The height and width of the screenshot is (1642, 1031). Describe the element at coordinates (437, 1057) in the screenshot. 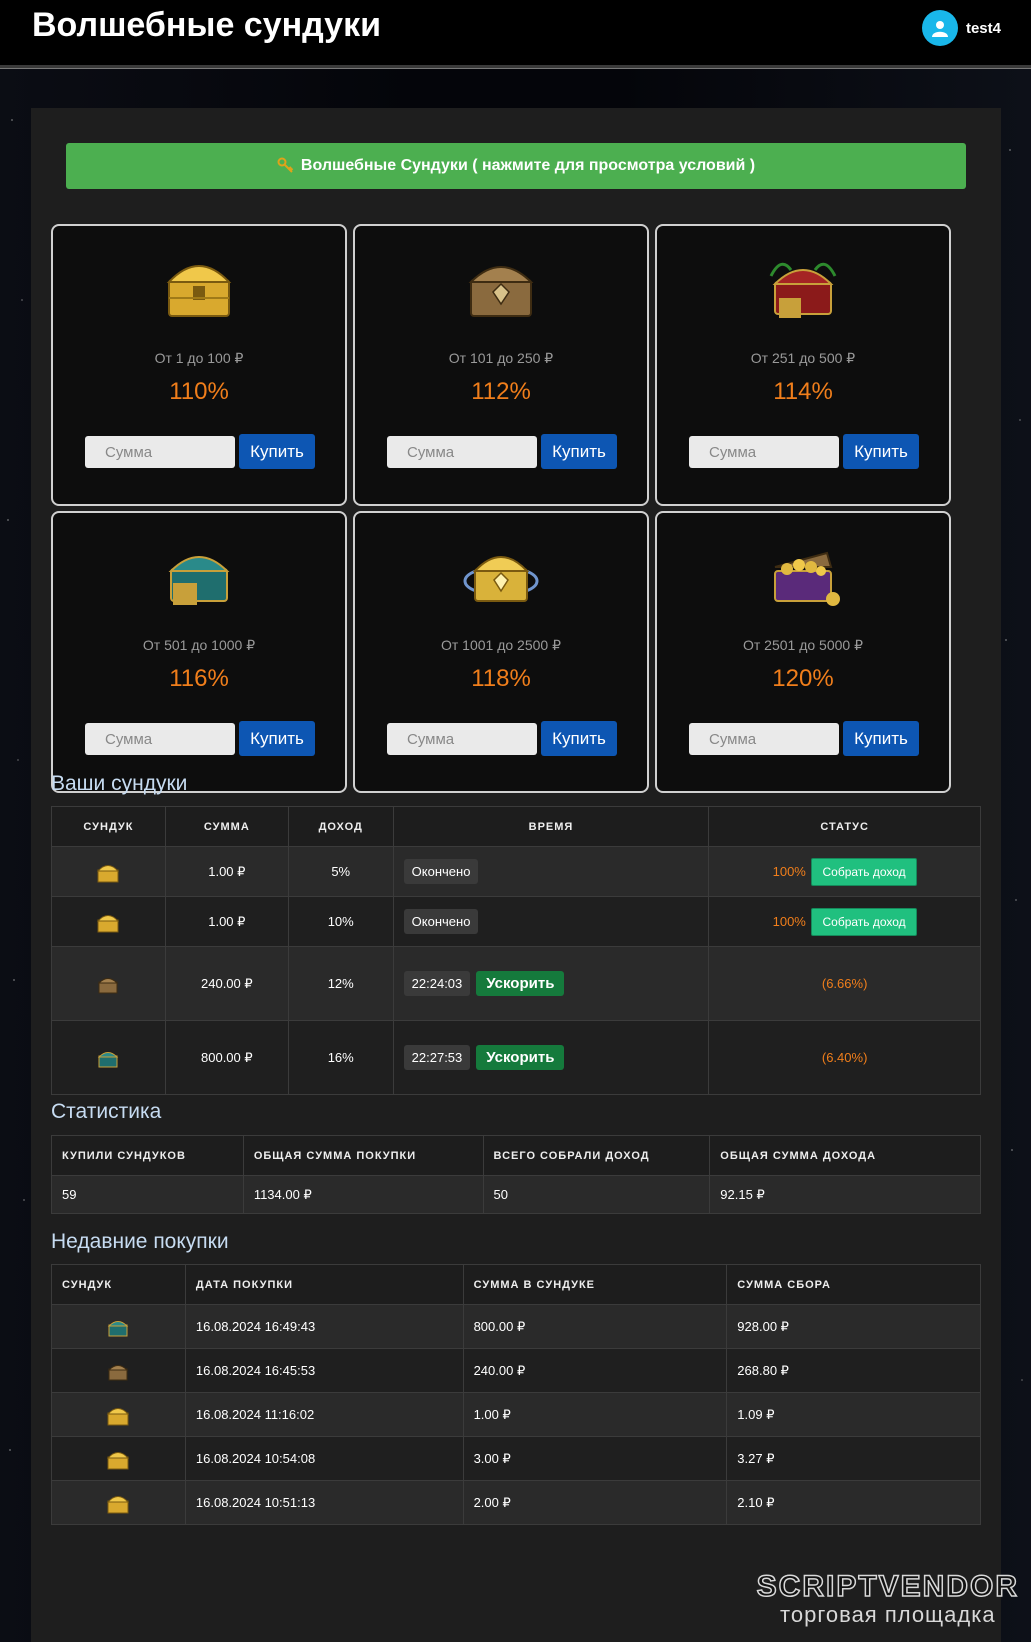

I see `countdown-timer: 22:27:53` at that location.